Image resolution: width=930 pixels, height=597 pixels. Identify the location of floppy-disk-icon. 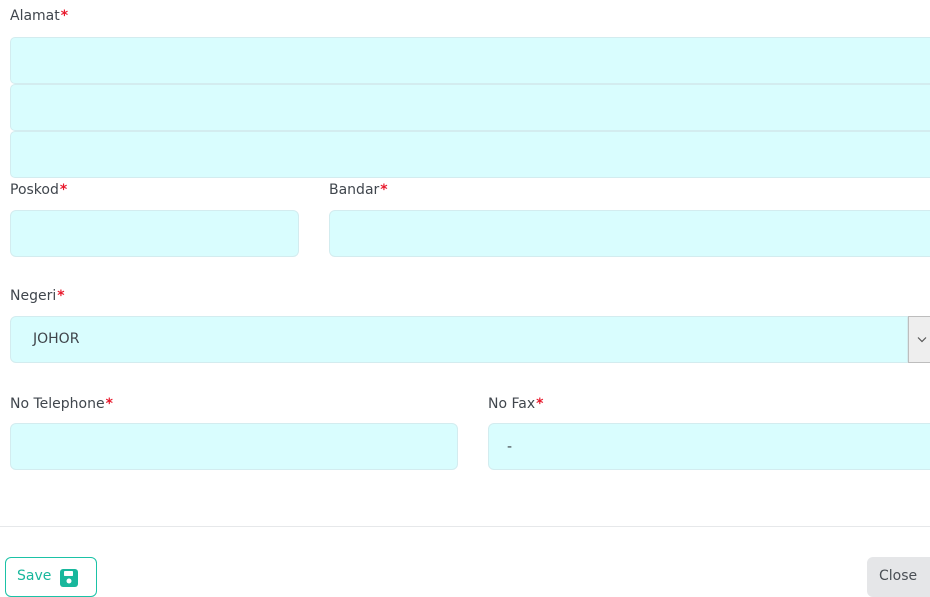
(69, 578).